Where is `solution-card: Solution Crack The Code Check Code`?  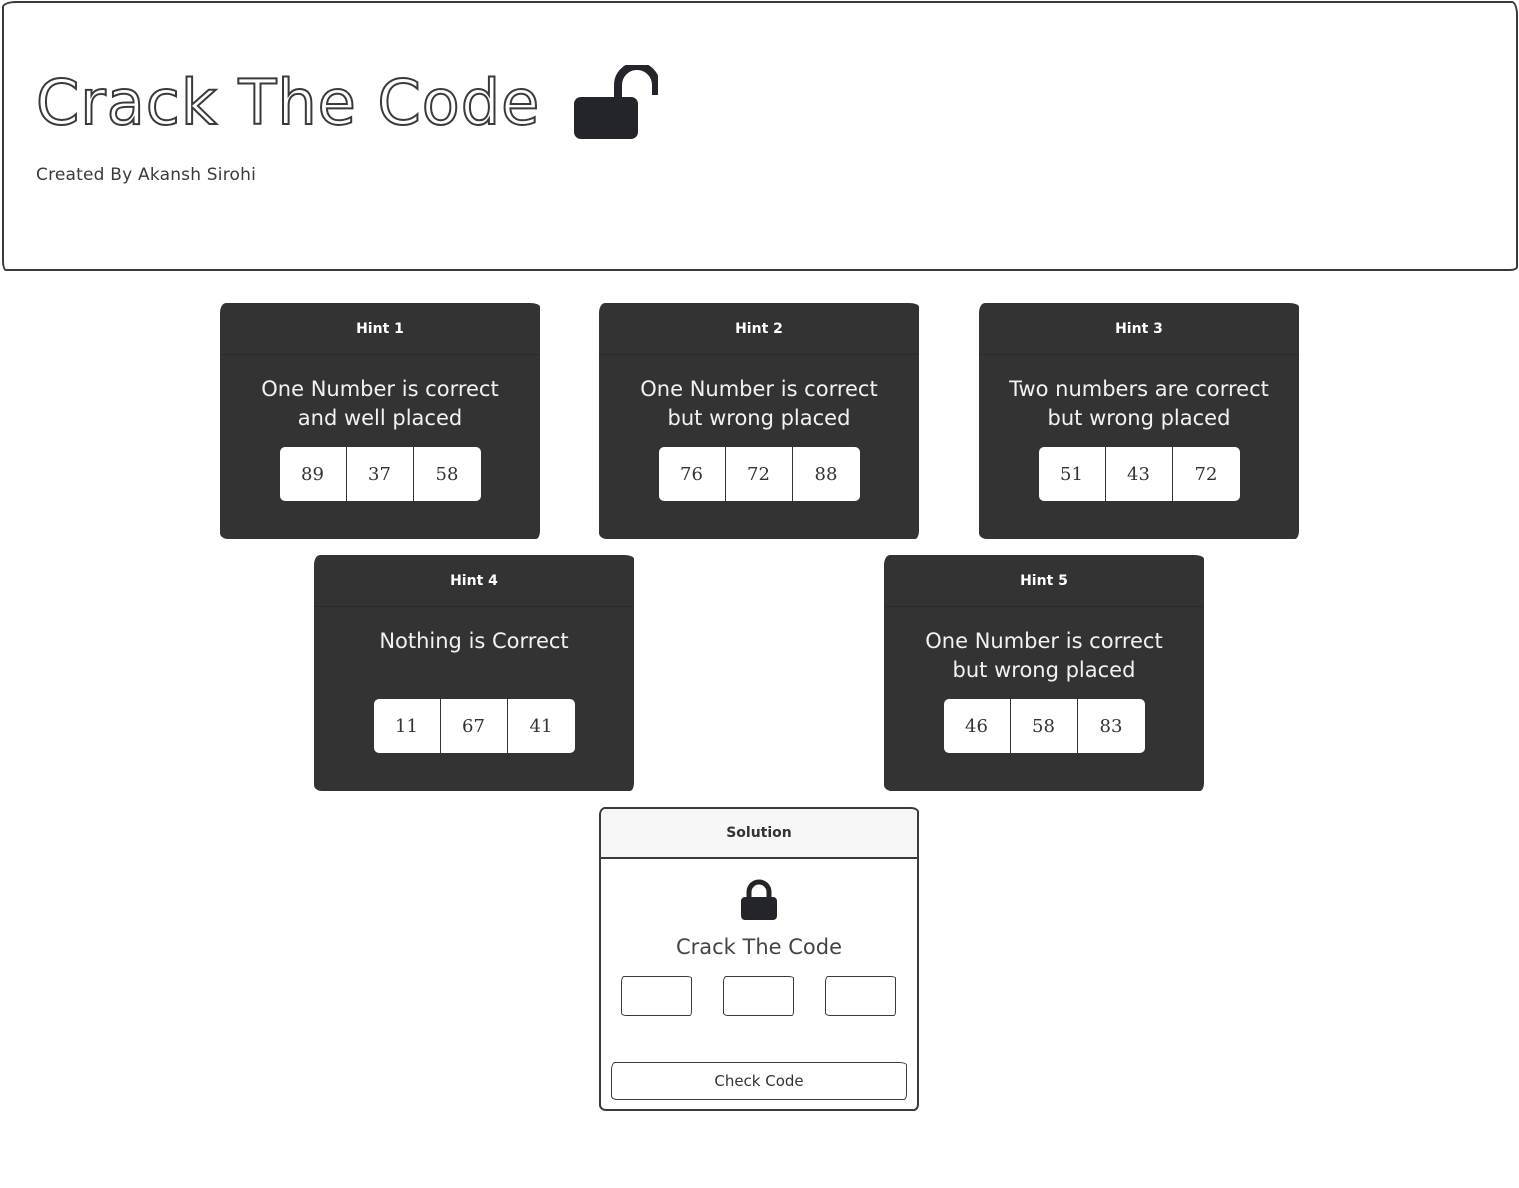 solution-card: Solution Crack The Code Check Code is located at coordinates (759, 959).